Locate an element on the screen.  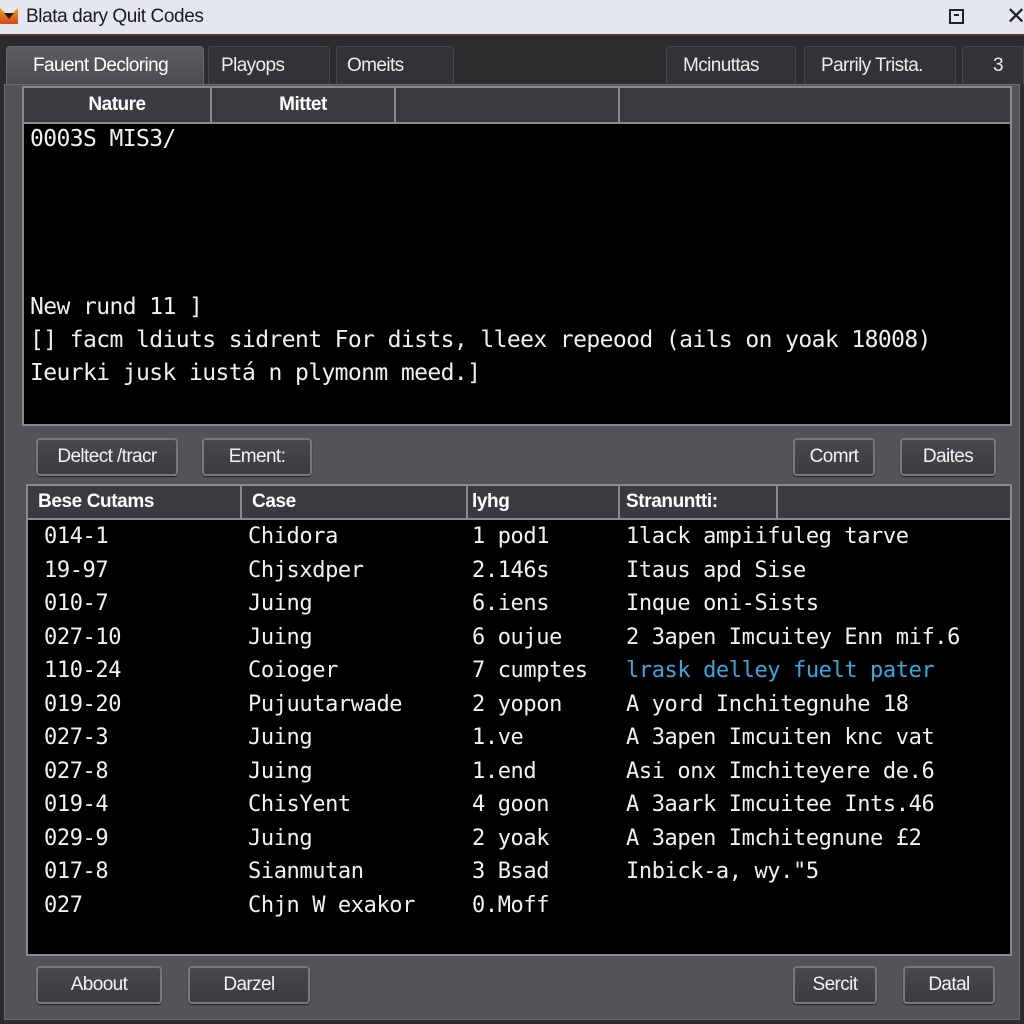
column-header-empty is located at coordinates (894, 502).